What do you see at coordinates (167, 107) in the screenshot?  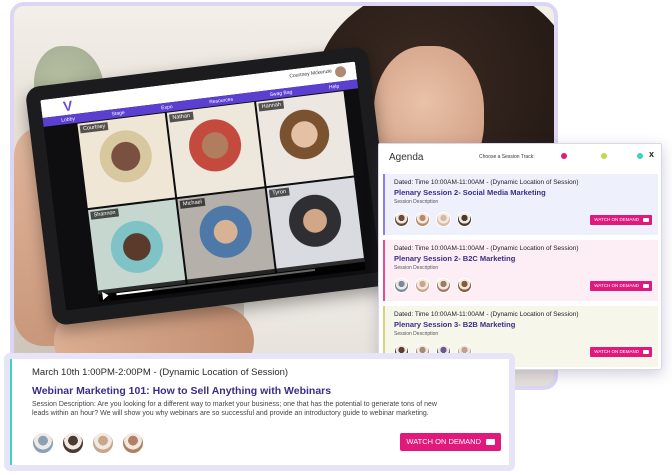 I see `nav-item-expo: Expo` at bounding box center [167, 107].